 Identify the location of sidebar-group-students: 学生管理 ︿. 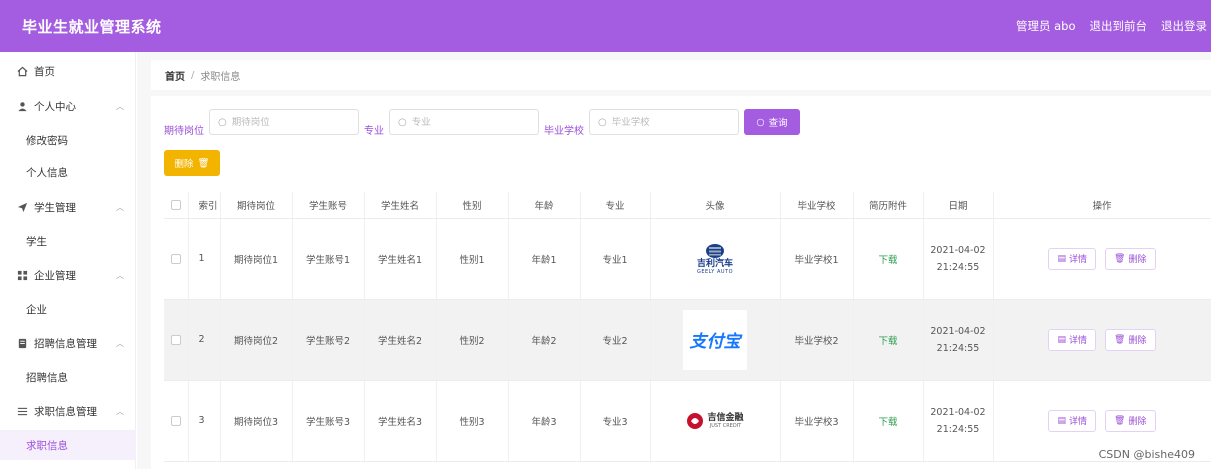
(68, 207).